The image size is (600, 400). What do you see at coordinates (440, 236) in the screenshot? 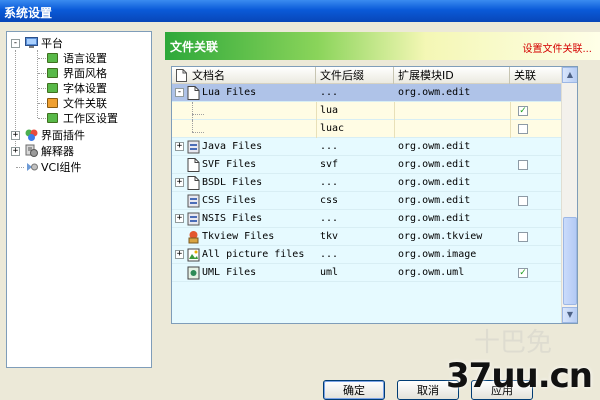
I see `module-id-cell: org.owm.tkview` at bounding box center [440, 236].